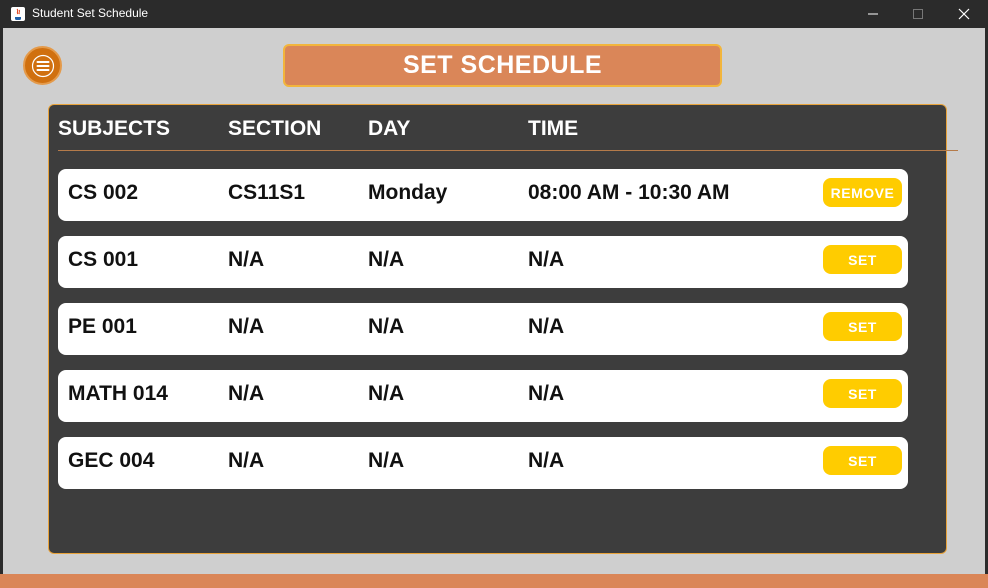 Image resolution: width=988 pixels, height=588 pixels. I want to click on subject-cell: PE 001, so click(102, 326).